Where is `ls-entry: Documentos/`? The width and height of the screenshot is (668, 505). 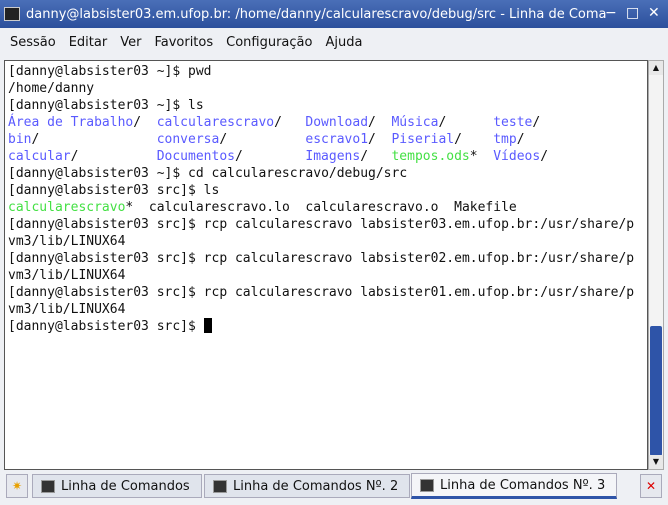 ls-entry: Documentos/ is located at coordinates (231, 156).